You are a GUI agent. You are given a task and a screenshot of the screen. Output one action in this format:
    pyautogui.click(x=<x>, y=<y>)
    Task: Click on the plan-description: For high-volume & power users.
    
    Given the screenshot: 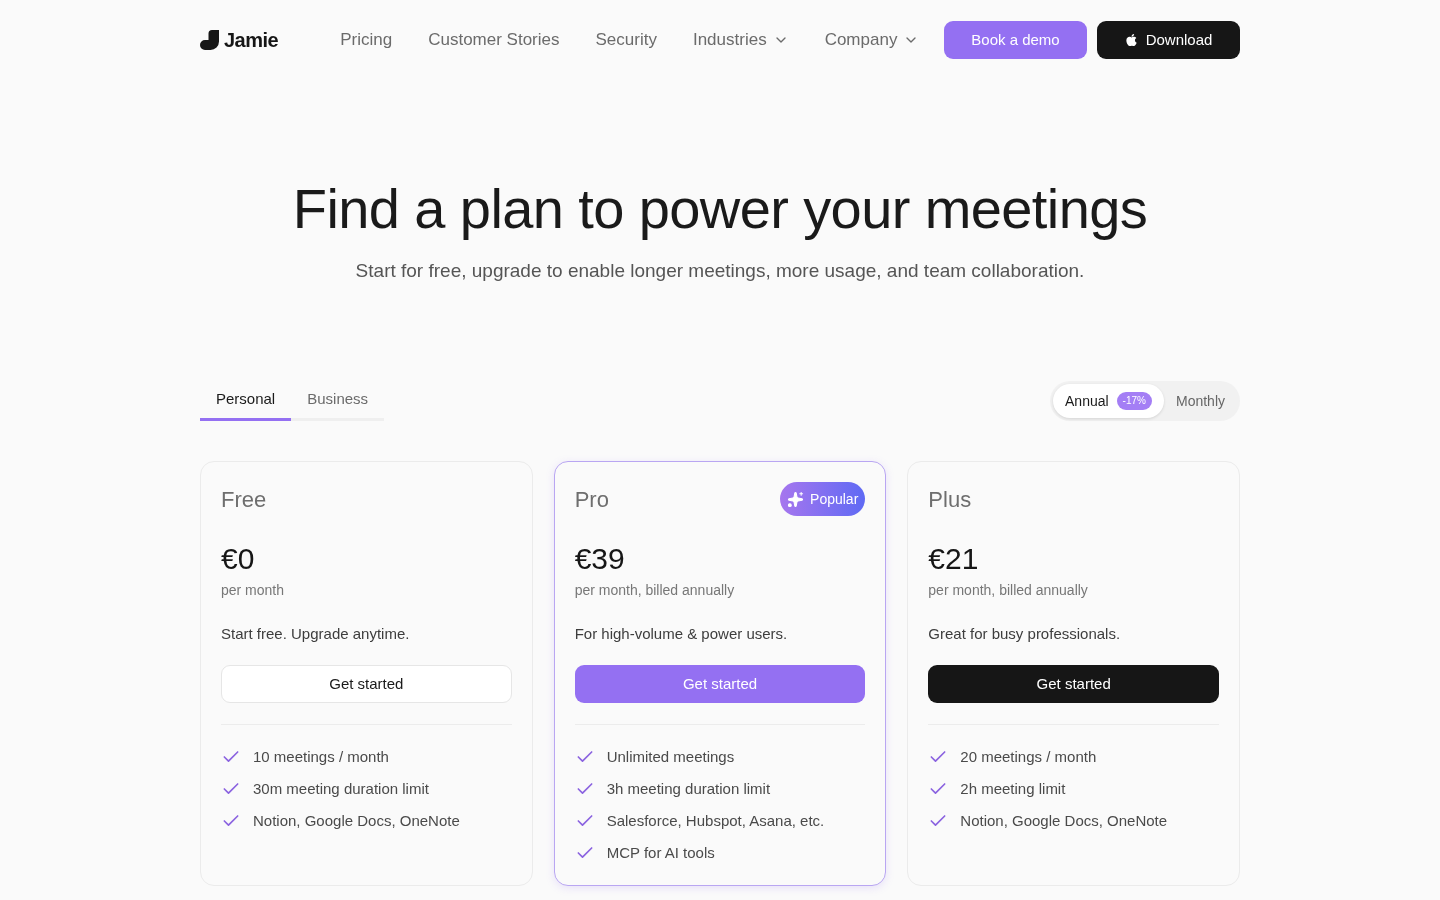 What is the action you would take?
    pyautogui.click(x=681, y=634)
    